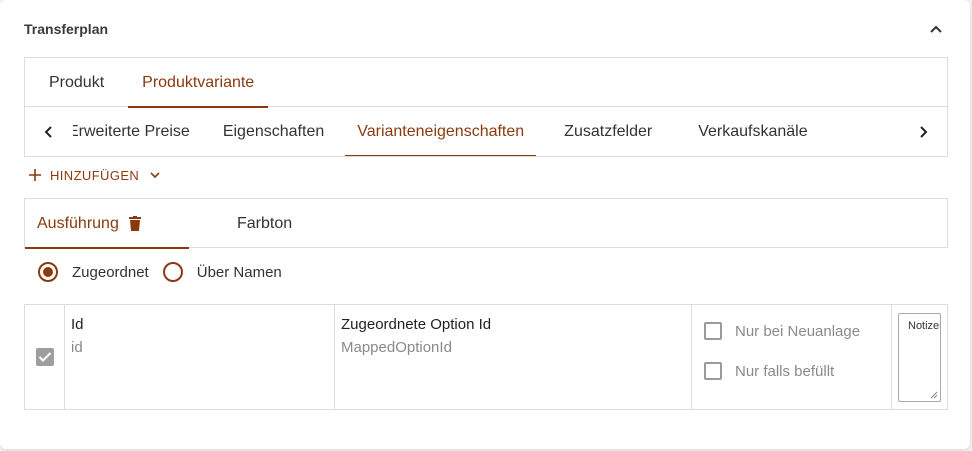 The image size is (972, 451). Describe the element at coordinates (513, 357) in the screenshot. I see `mapped-option-cell: Zugeordnete Option Id MappedOptionId` at that location.